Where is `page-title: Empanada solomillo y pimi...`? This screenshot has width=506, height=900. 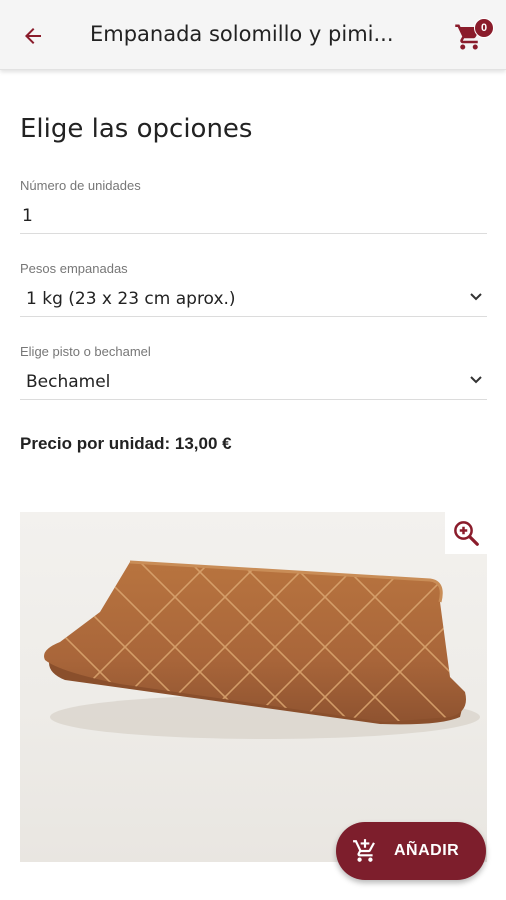
page-title: Empanada solomillo y pimi... is located at coordinates (242, 34).